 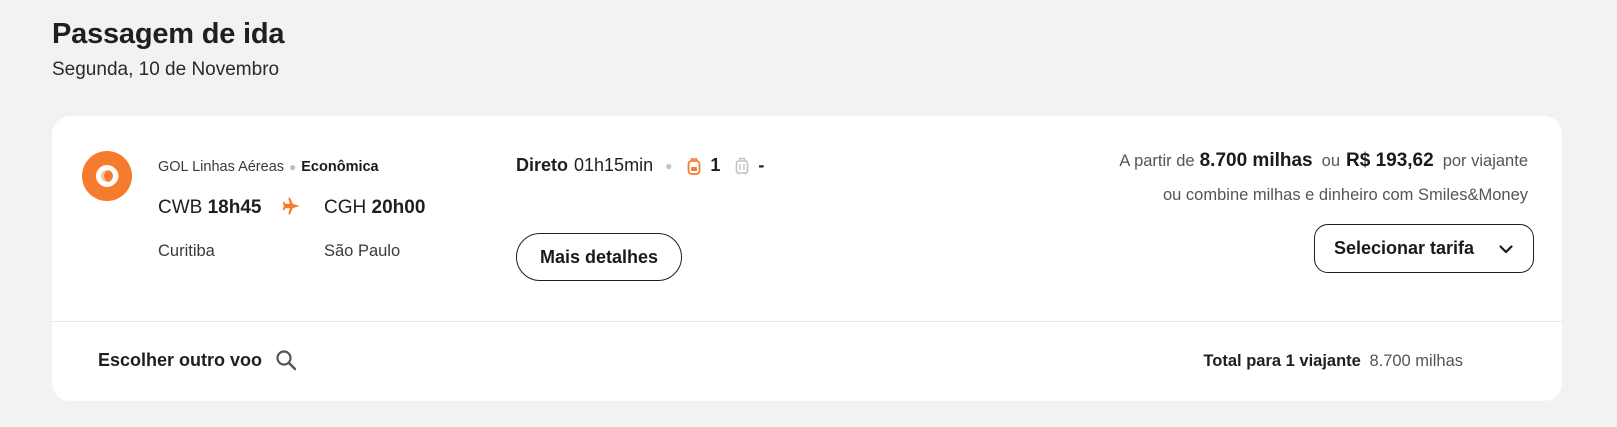 What do you see at coordinates (180, 207) in the screenshot?
I see `origin-code: CWB` at bounding box center [180, 207].